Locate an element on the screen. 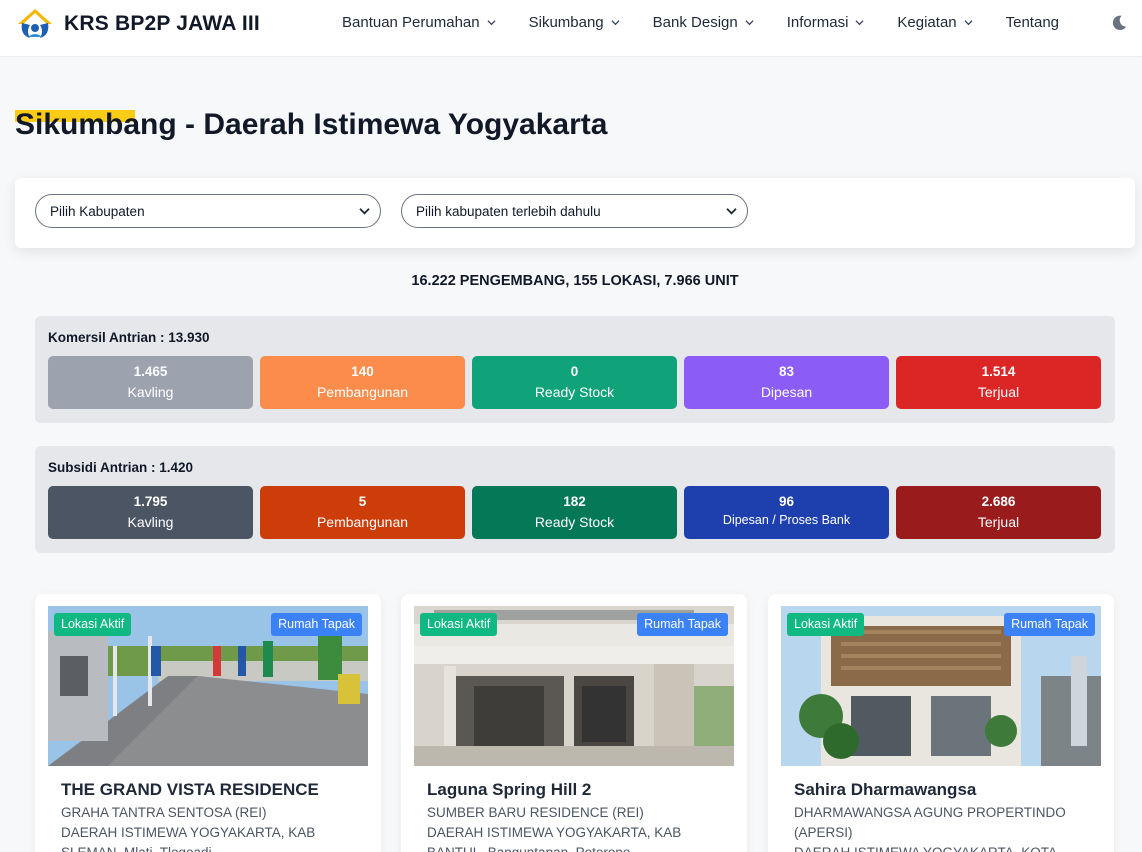 This screenshot has height=852, width=1142. card-developer: GRAHA TANTRA SENTOSA (REI) is located at coordinates (164, 812).